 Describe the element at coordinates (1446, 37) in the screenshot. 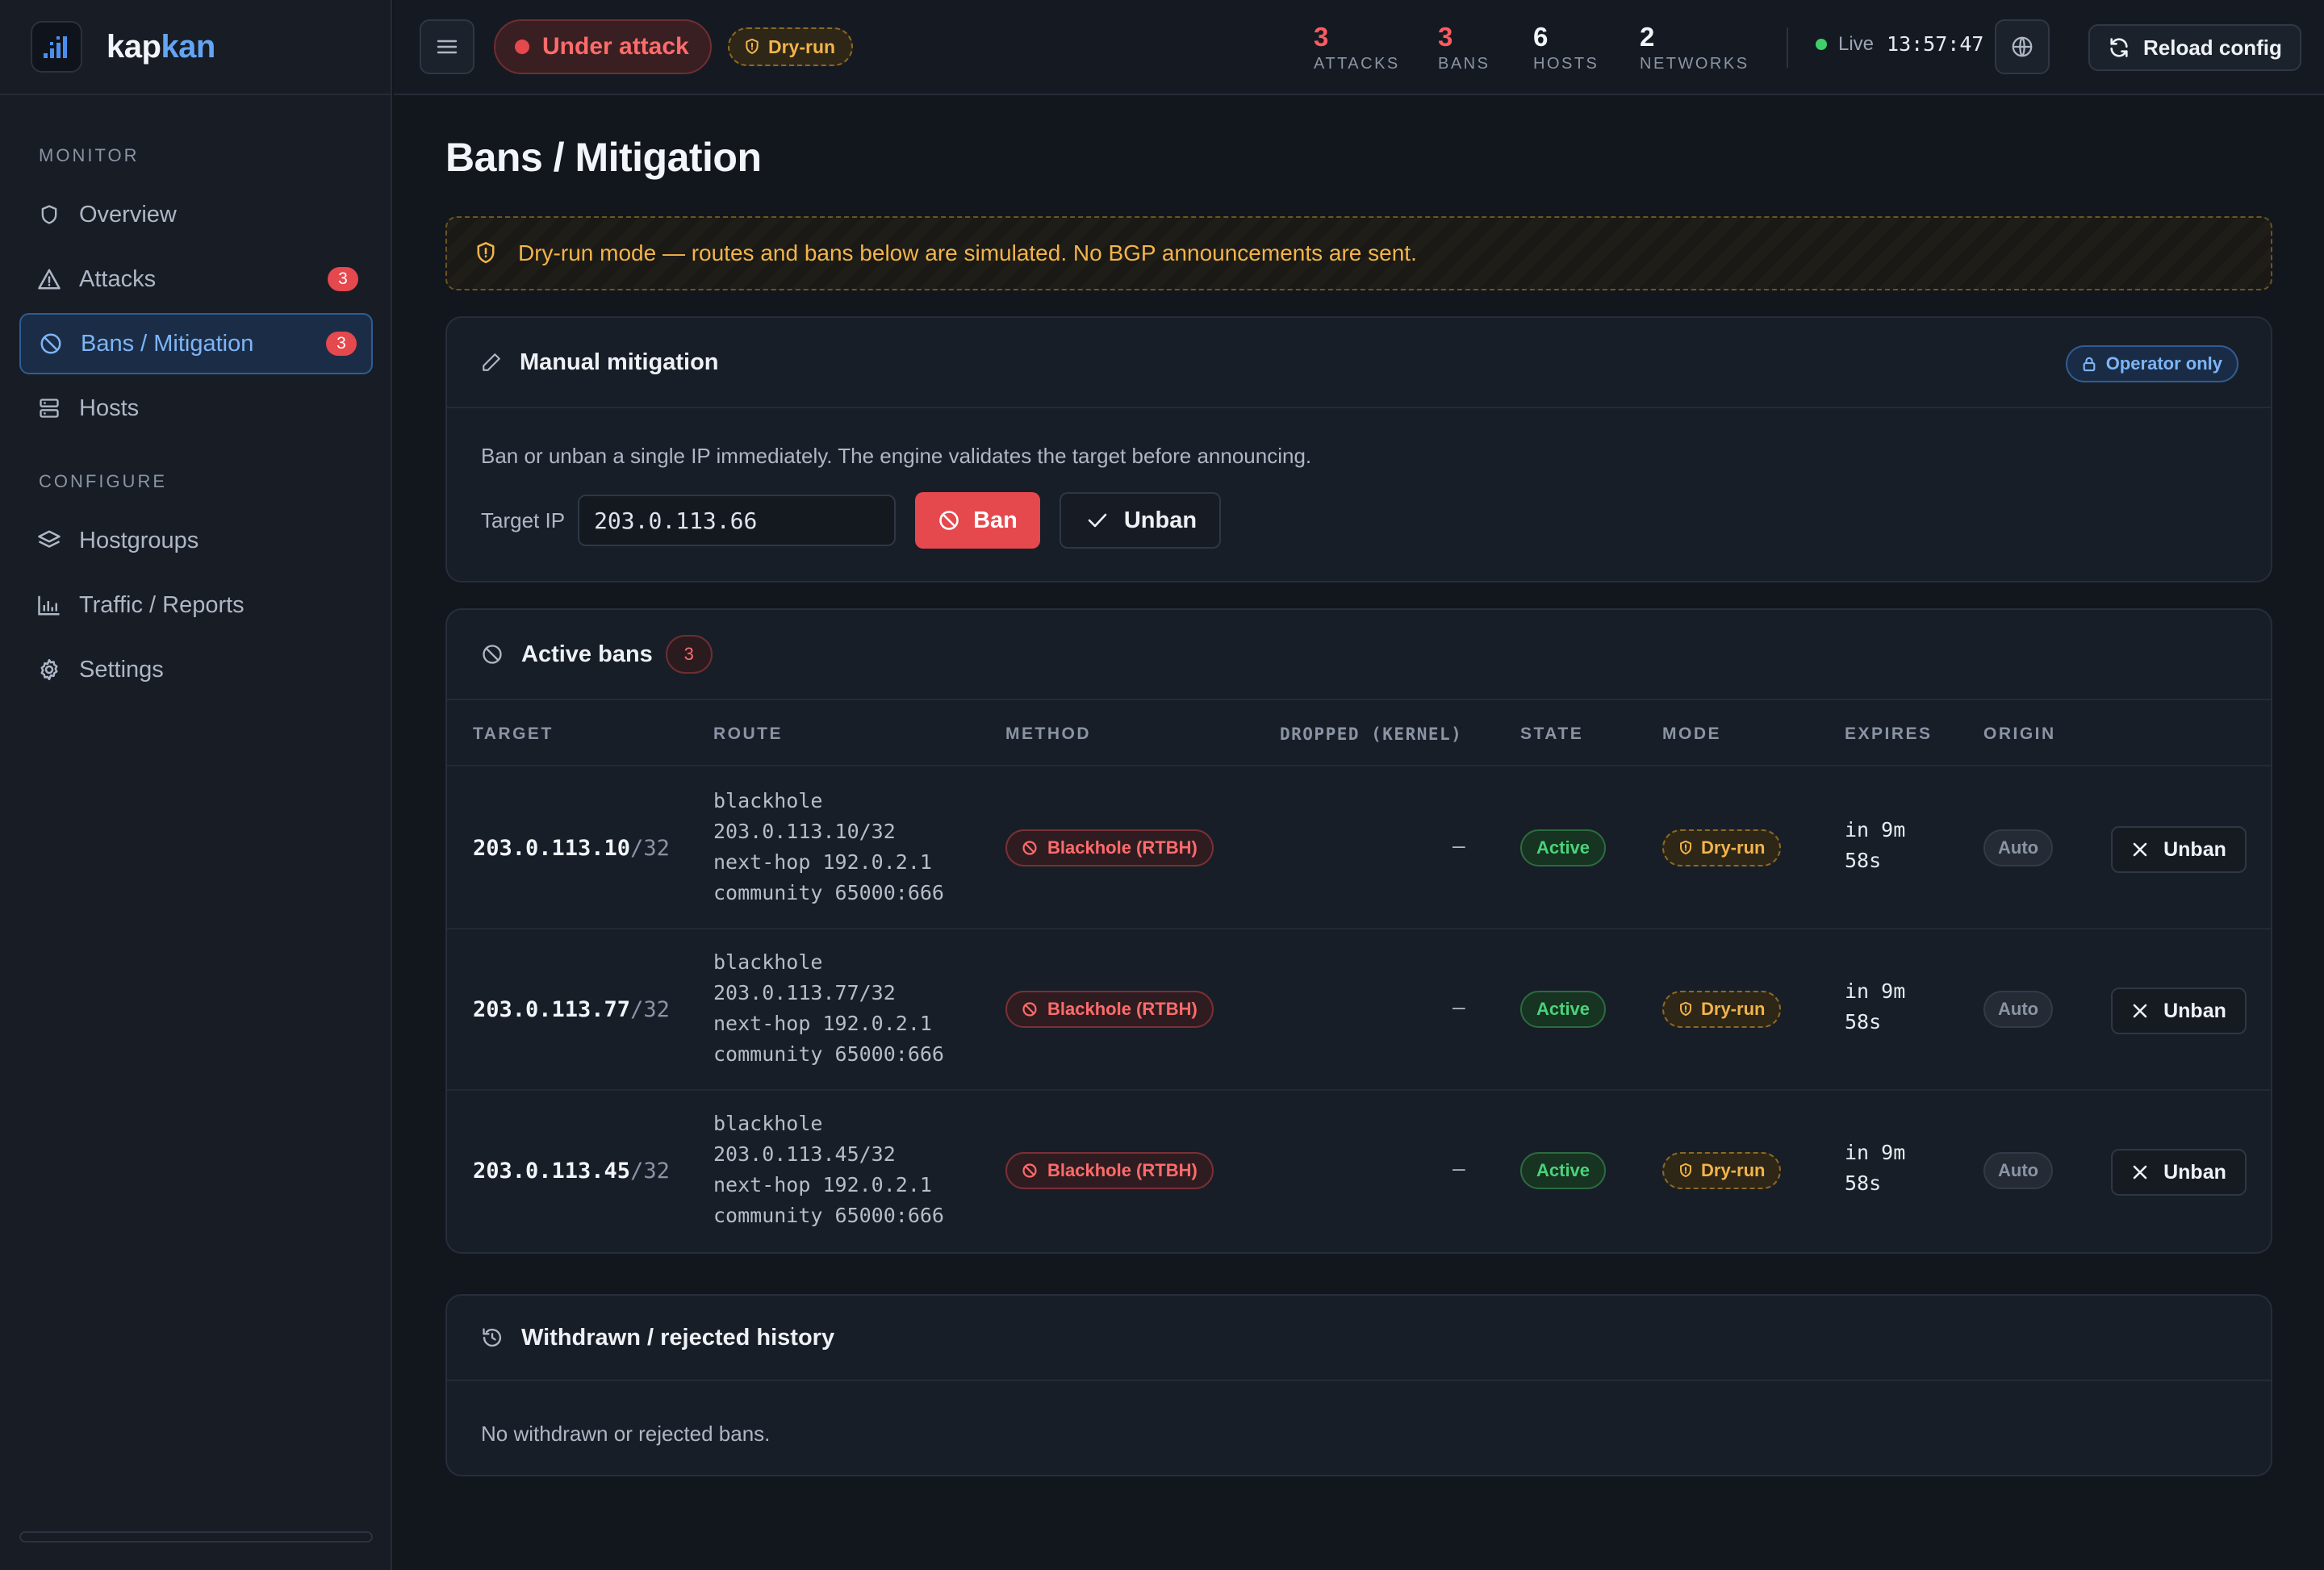

I see `stat-value: 3` at that location.